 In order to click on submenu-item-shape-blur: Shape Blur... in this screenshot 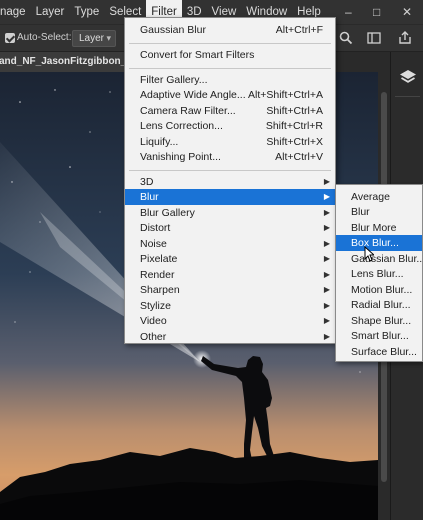, I will do `click(379, 321)`.